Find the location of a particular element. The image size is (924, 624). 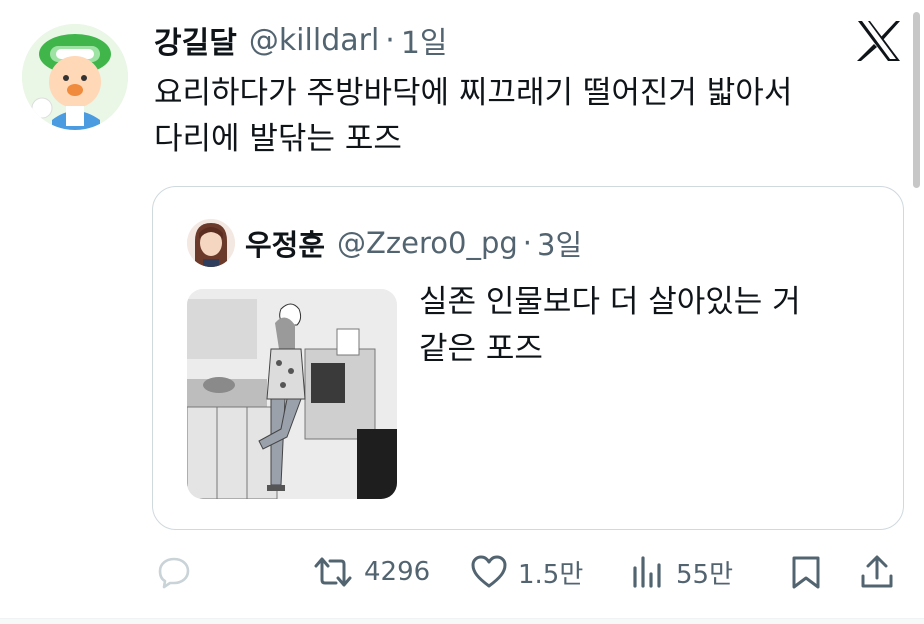

bookmark-icon is located at coordinates (806, 572).